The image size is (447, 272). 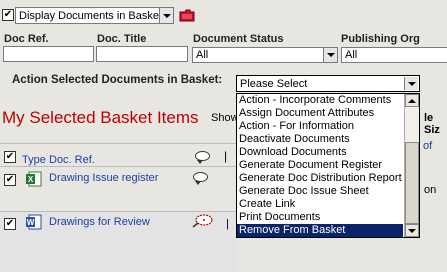 I want to click on page-title: My Selected Basket Items, so click(x=100, y=117).